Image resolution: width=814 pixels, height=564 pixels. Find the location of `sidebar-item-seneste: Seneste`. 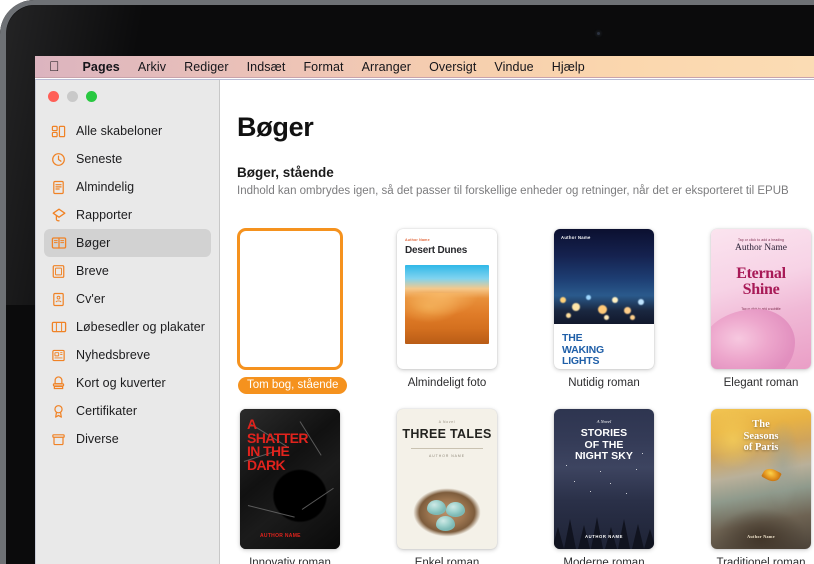

sidebar-item-seneste: Seneste is located at coordinates (127, 159).